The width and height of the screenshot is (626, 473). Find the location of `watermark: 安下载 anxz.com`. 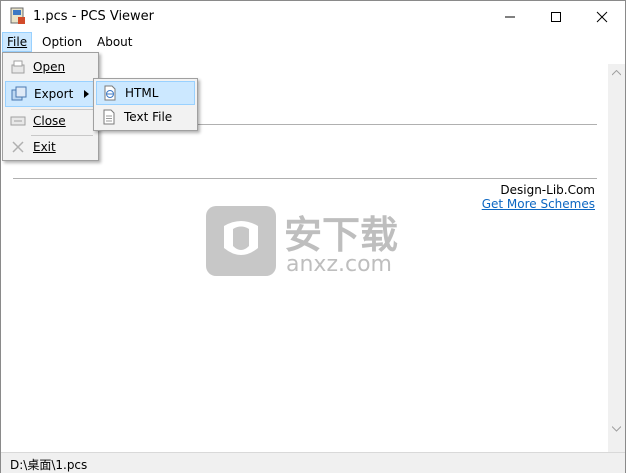

watermark: 安下载 anxz.com is located at coordinates (313, 238).